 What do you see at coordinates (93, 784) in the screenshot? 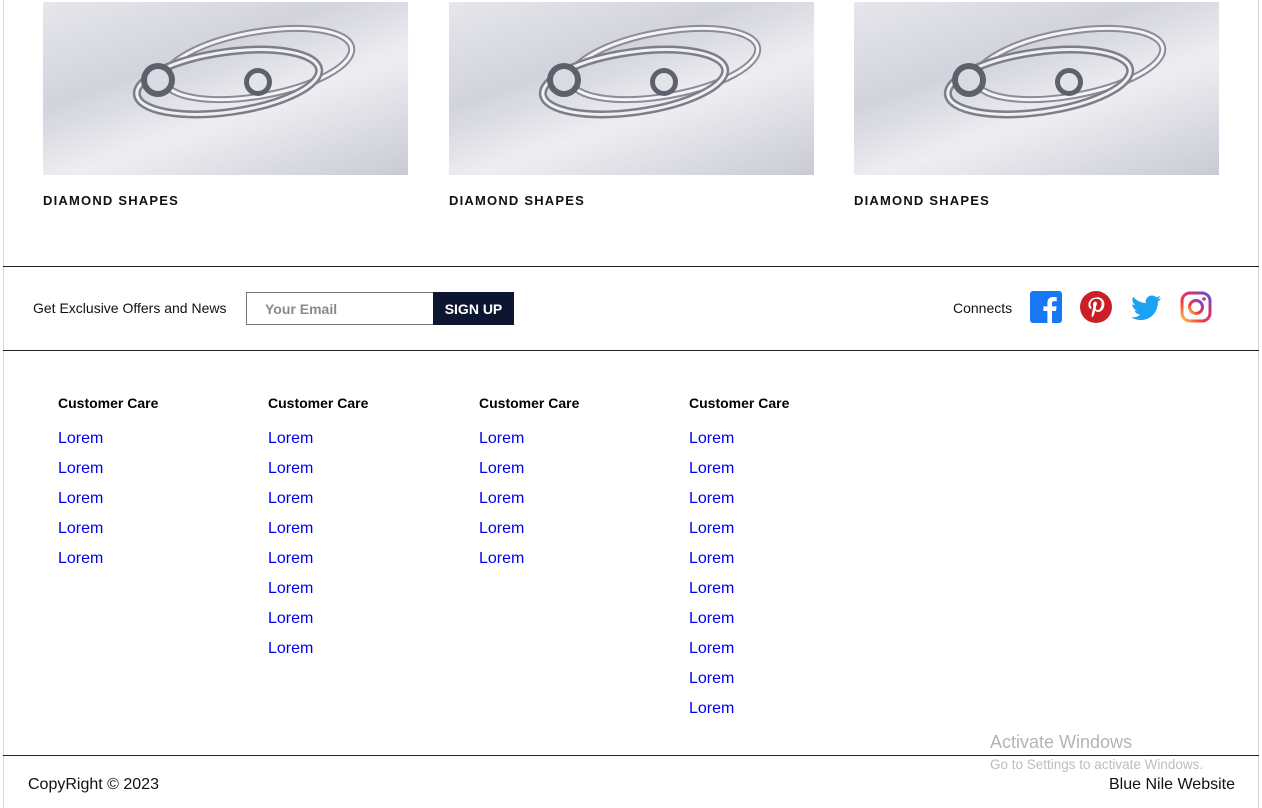
I see `copyright-text: CopyRight © 2023` at bounding box center [93, 784].